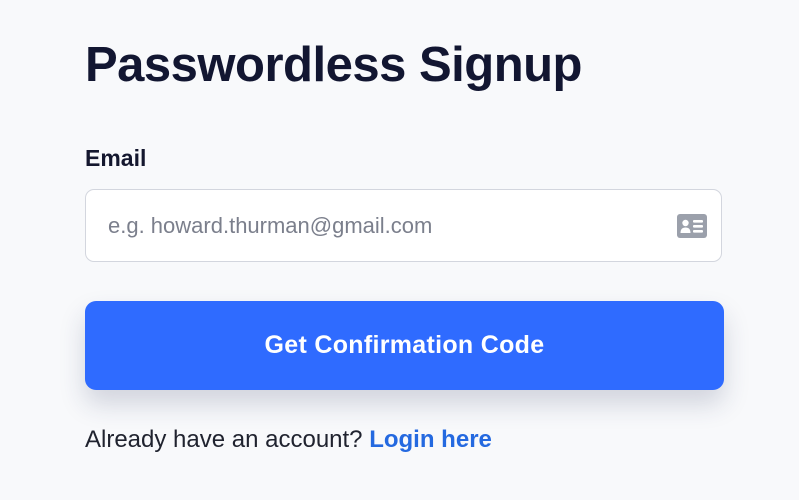 The image size is (799, 500). I want to click on email-label: Email, so click(116, 158).